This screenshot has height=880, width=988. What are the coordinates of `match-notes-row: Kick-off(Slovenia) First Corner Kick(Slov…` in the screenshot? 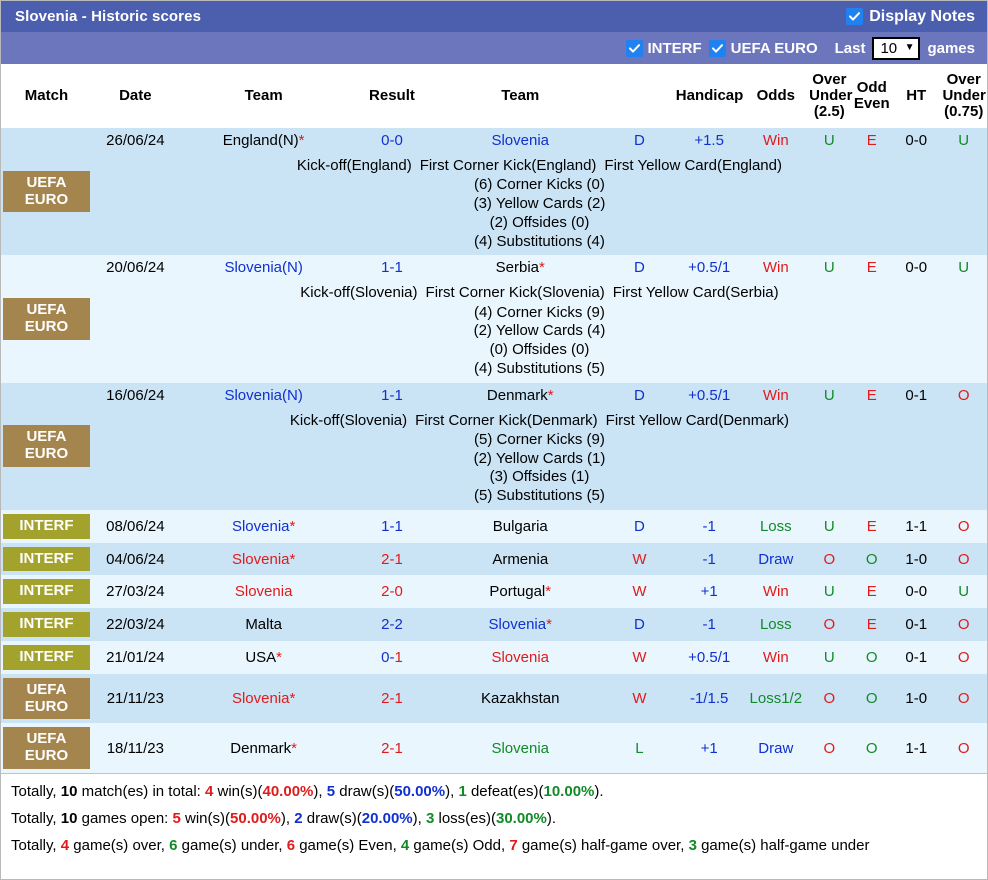 It's located at (494, 331).